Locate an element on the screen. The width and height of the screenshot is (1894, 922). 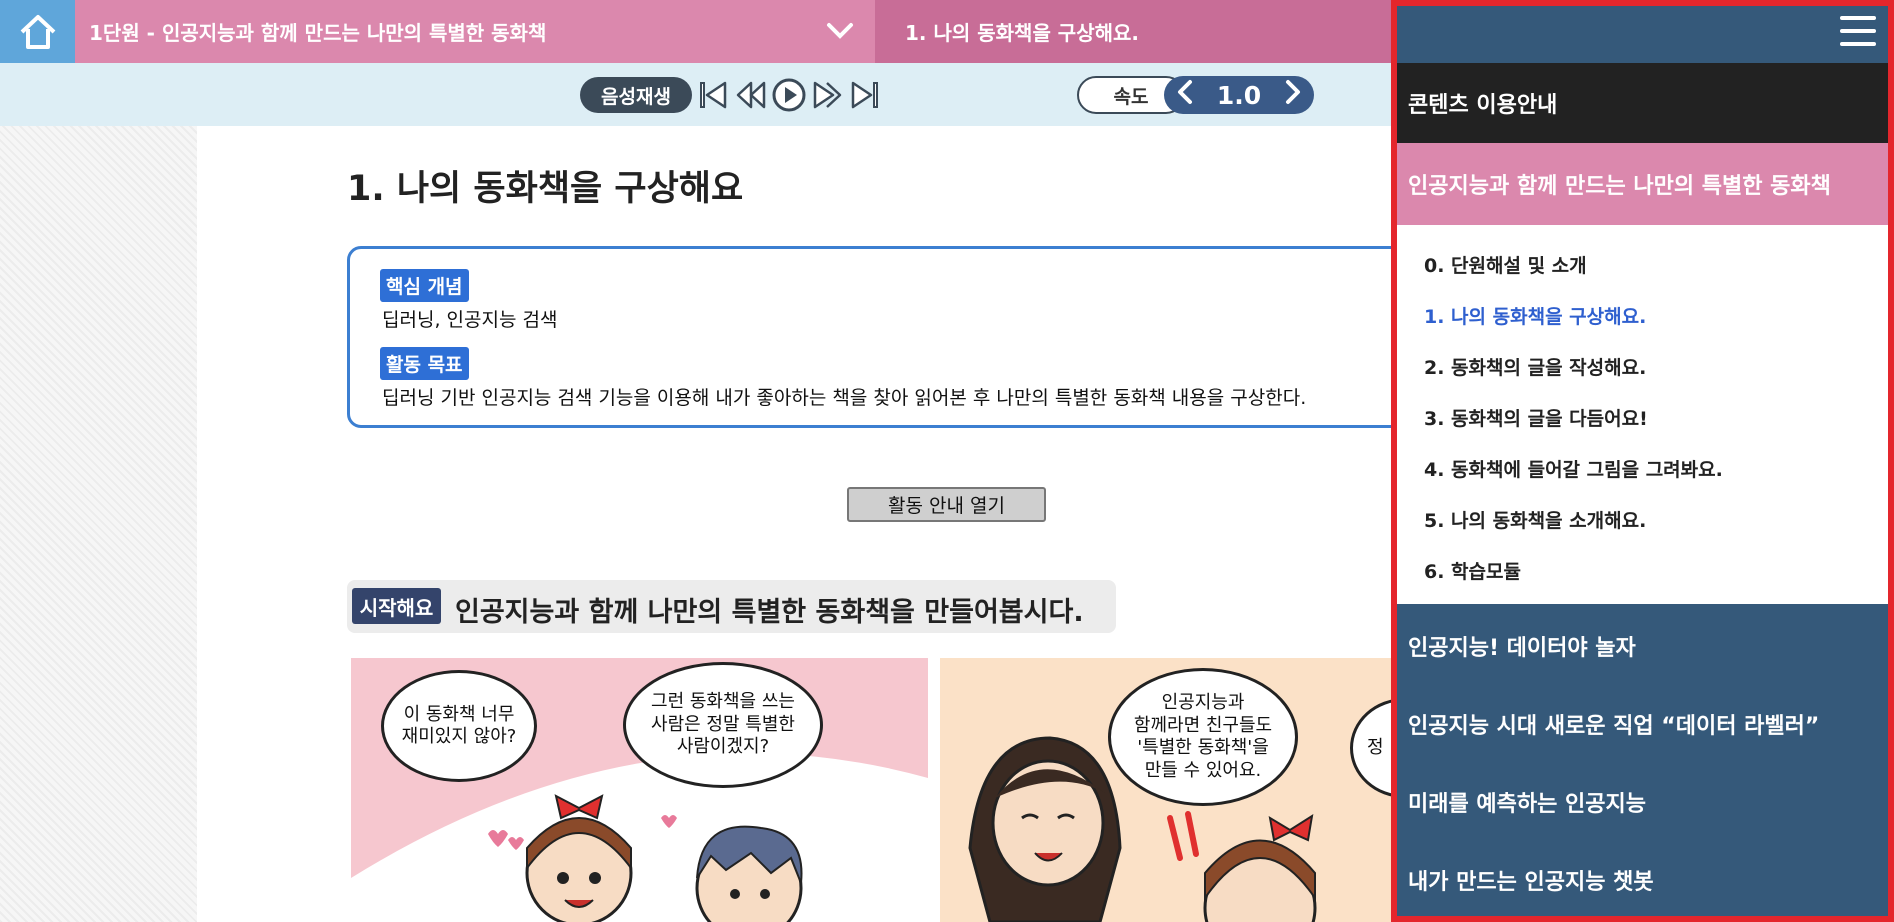
submenu-item: 4. 동화책에 들어갈 그림을 그려봐요. is located at coordinates (1573, 468).